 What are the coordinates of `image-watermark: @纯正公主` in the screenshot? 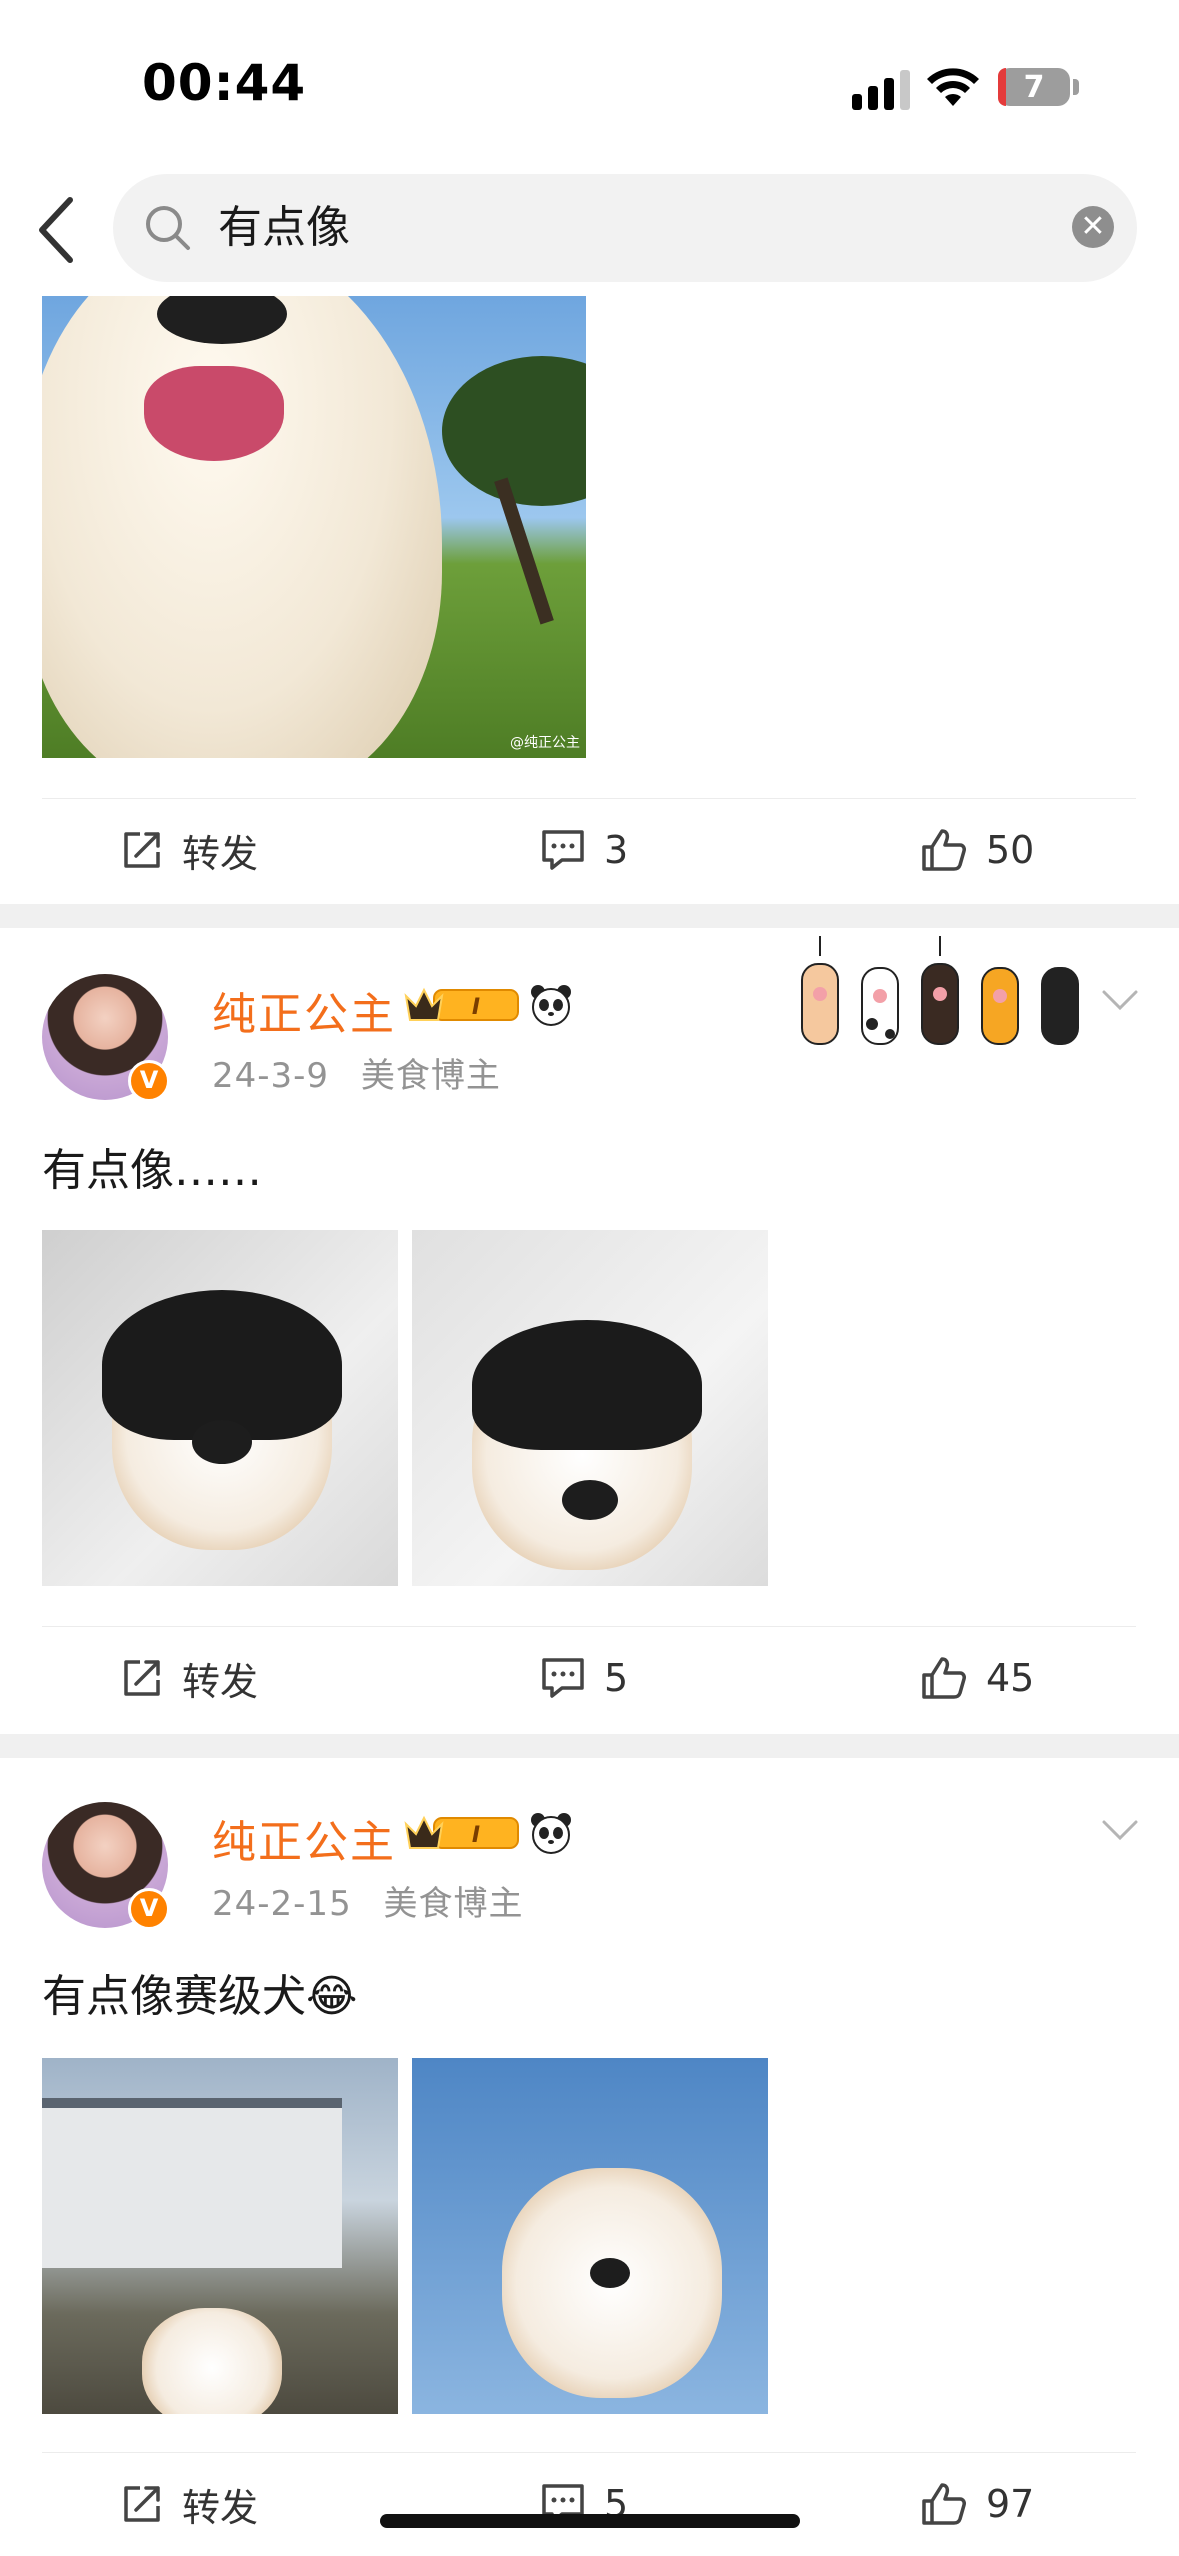 It's located at (545, 743).